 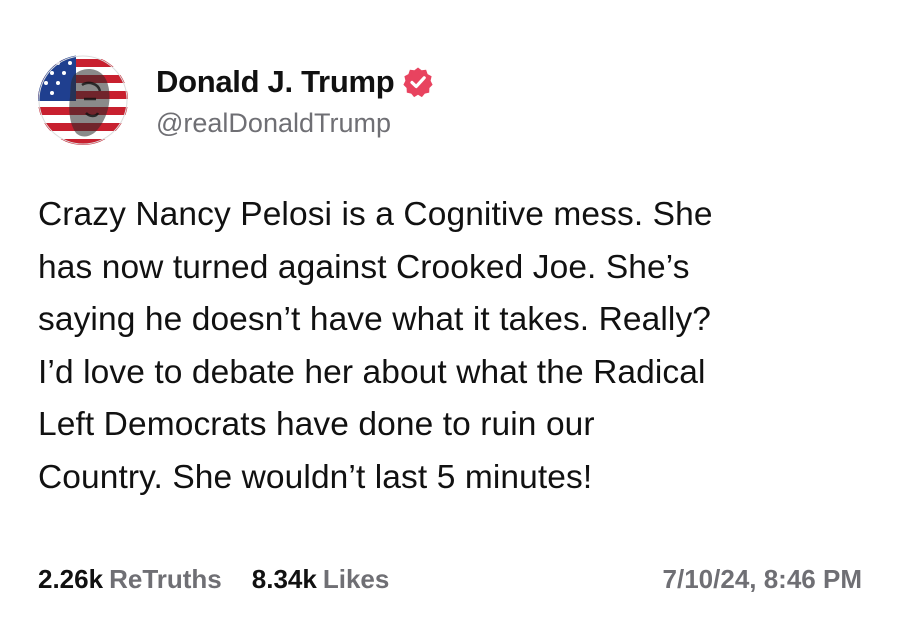 I want to click on likes-stat: 8.34k Likes, so click(x=321, y=579).